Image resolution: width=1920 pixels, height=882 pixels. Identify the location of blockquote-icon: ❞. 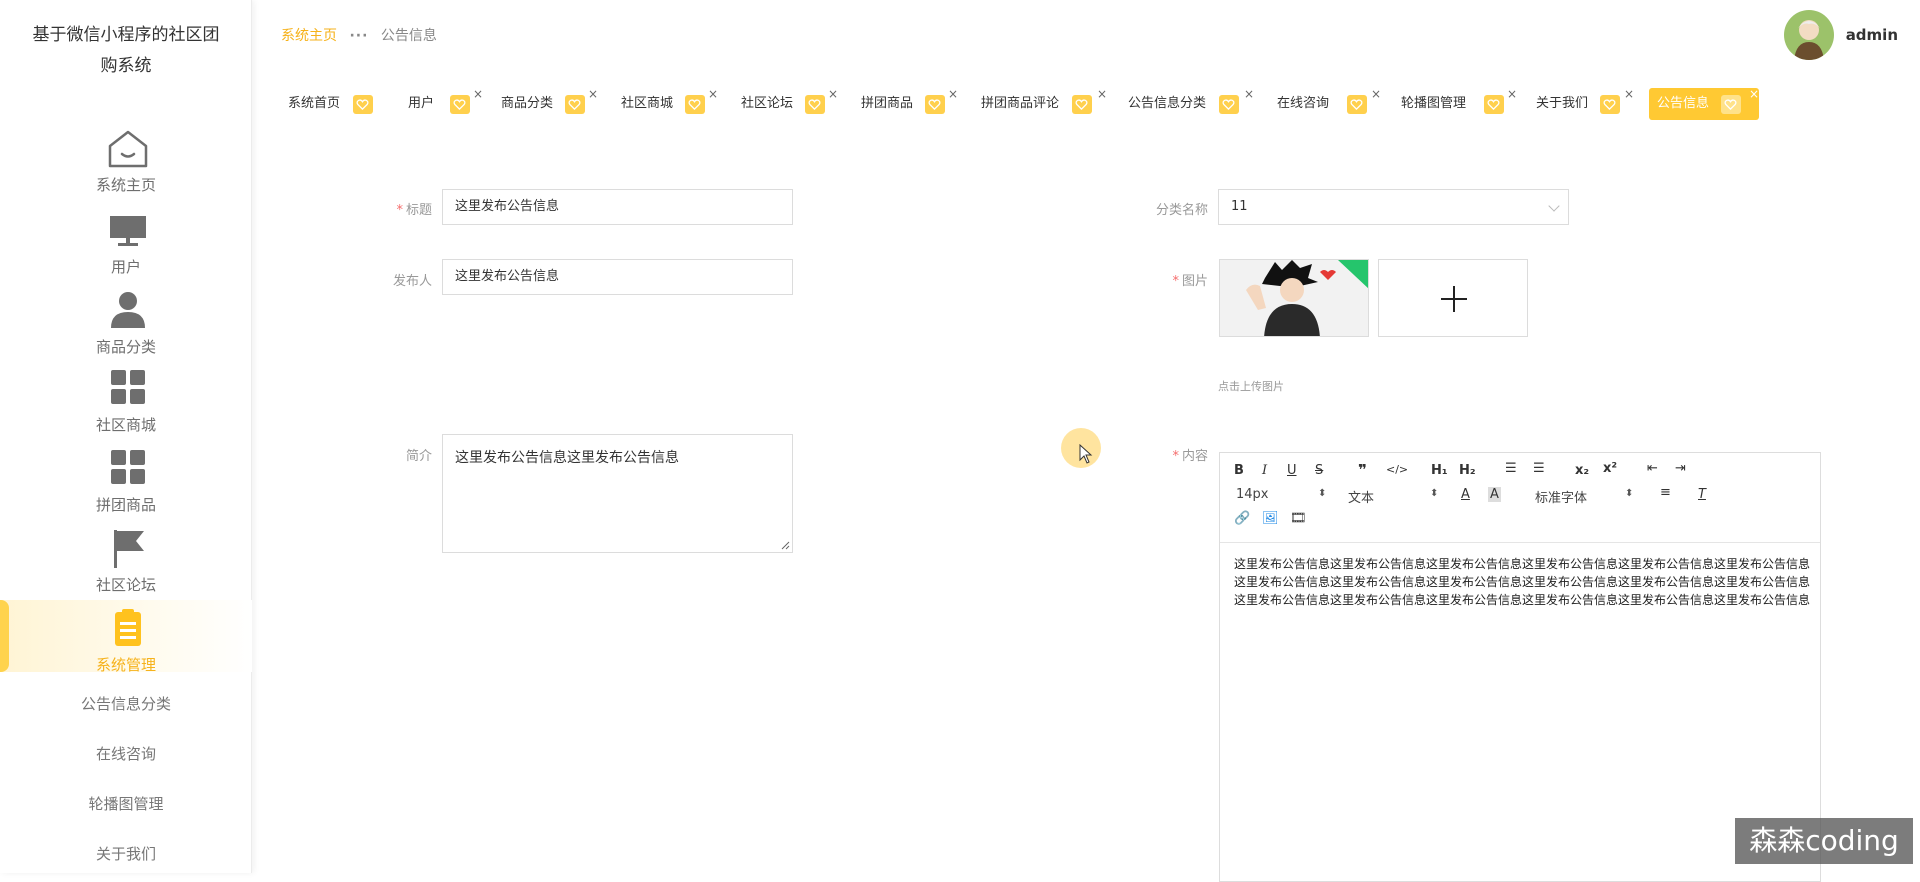
(1362, 470).